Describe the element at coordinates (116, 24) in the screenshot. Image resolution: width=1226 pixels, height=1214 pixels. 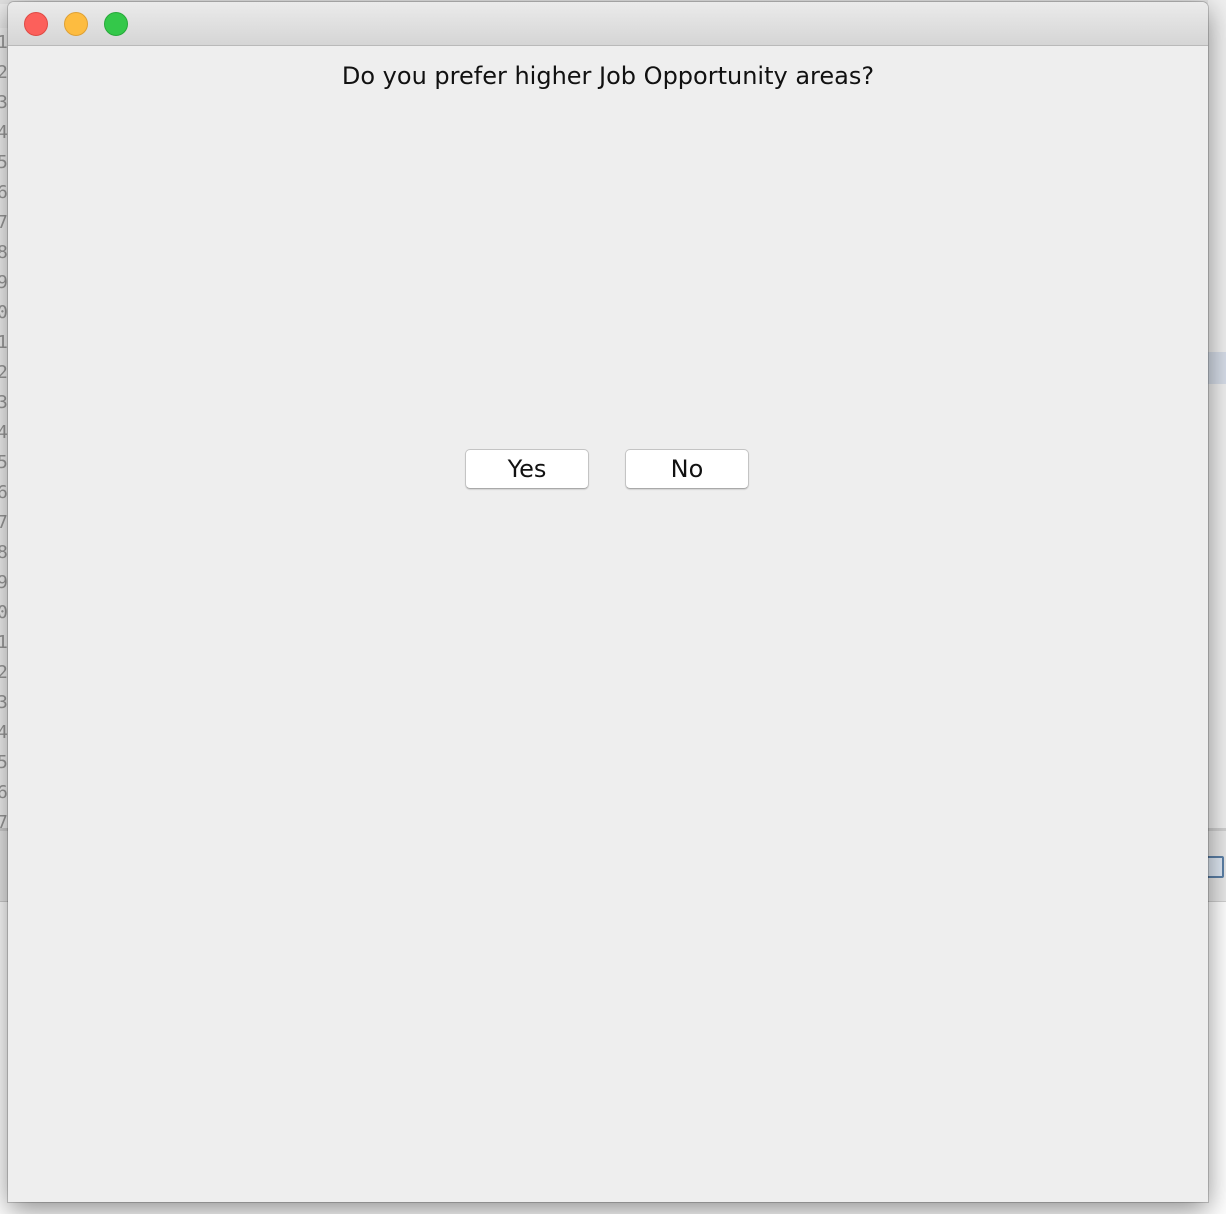
I see `maximize-icon` at that location.